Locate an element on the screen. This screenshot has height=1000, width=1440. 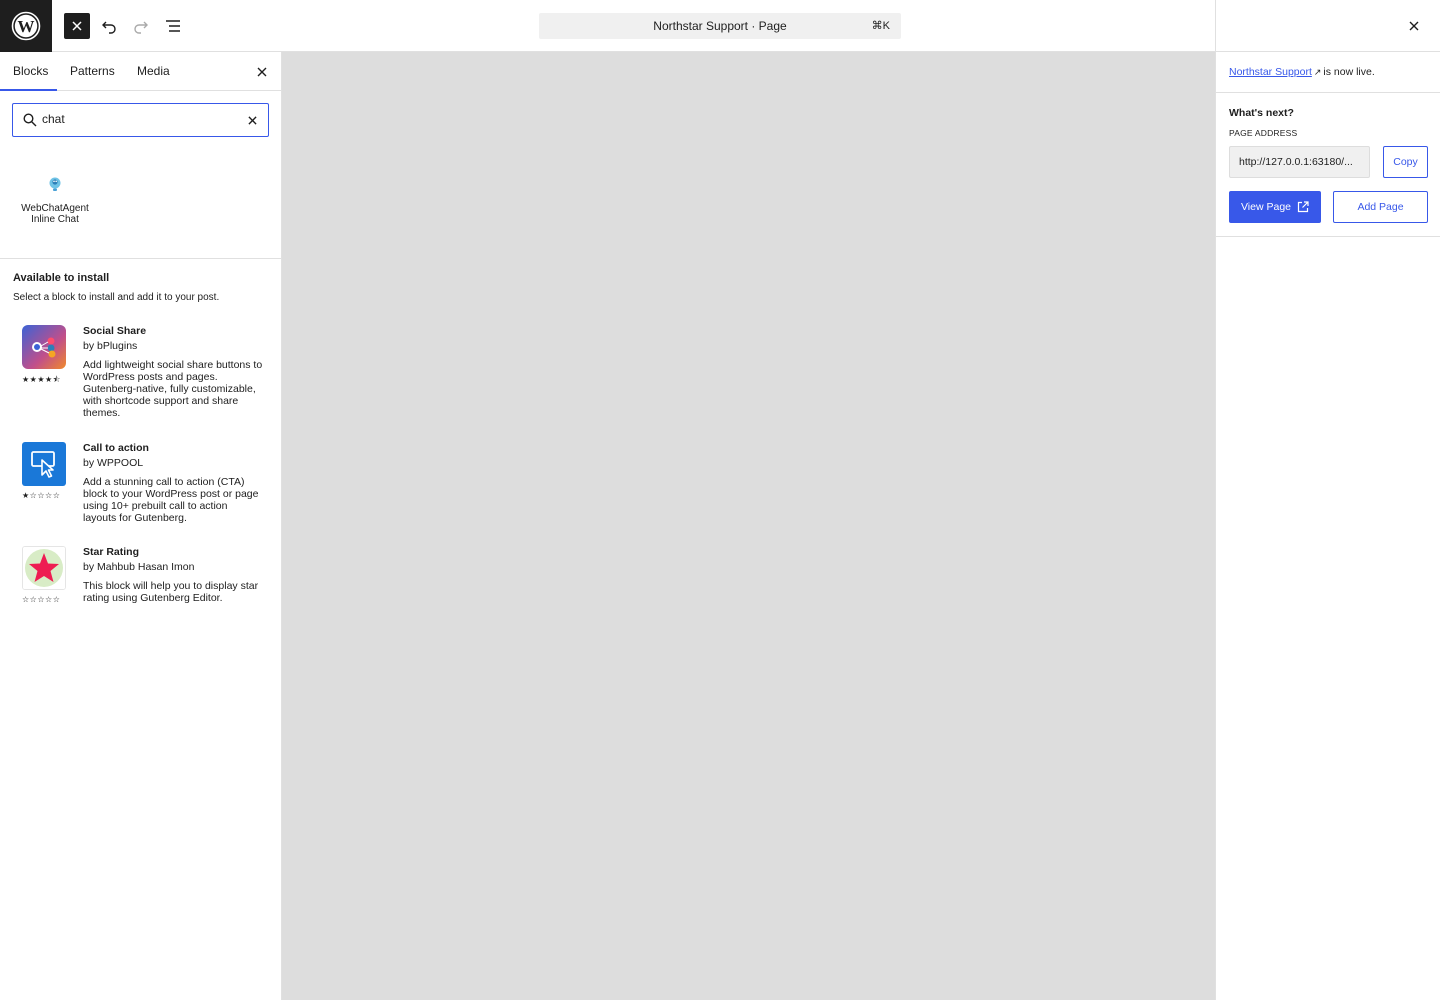
header-divider is located at coordinates (1215, 26).